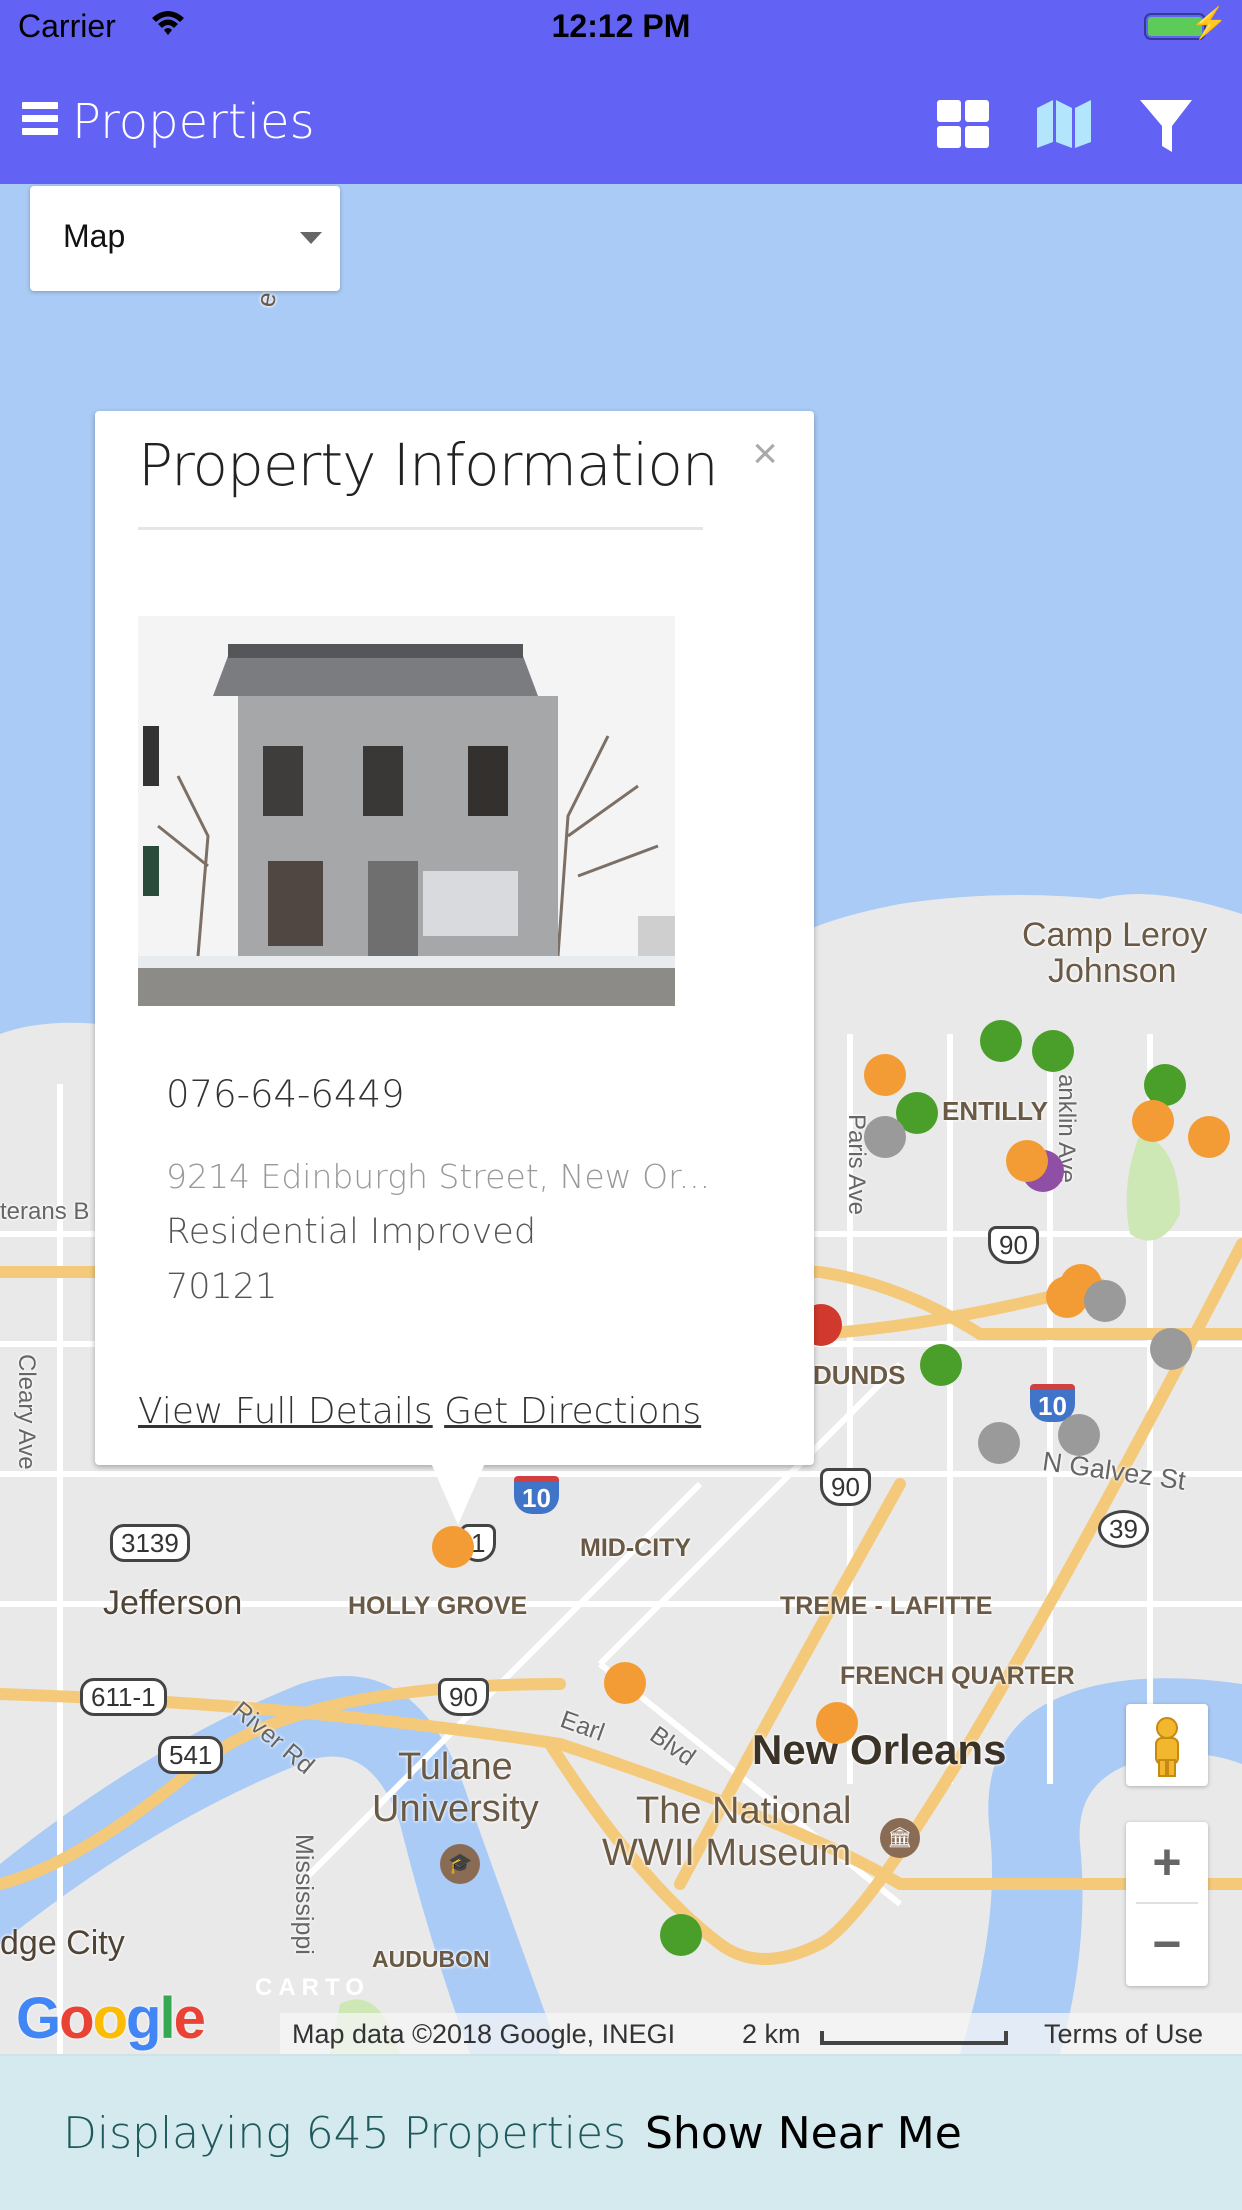  I want to click on route-shield-us90: 90, so click(463, 1697).